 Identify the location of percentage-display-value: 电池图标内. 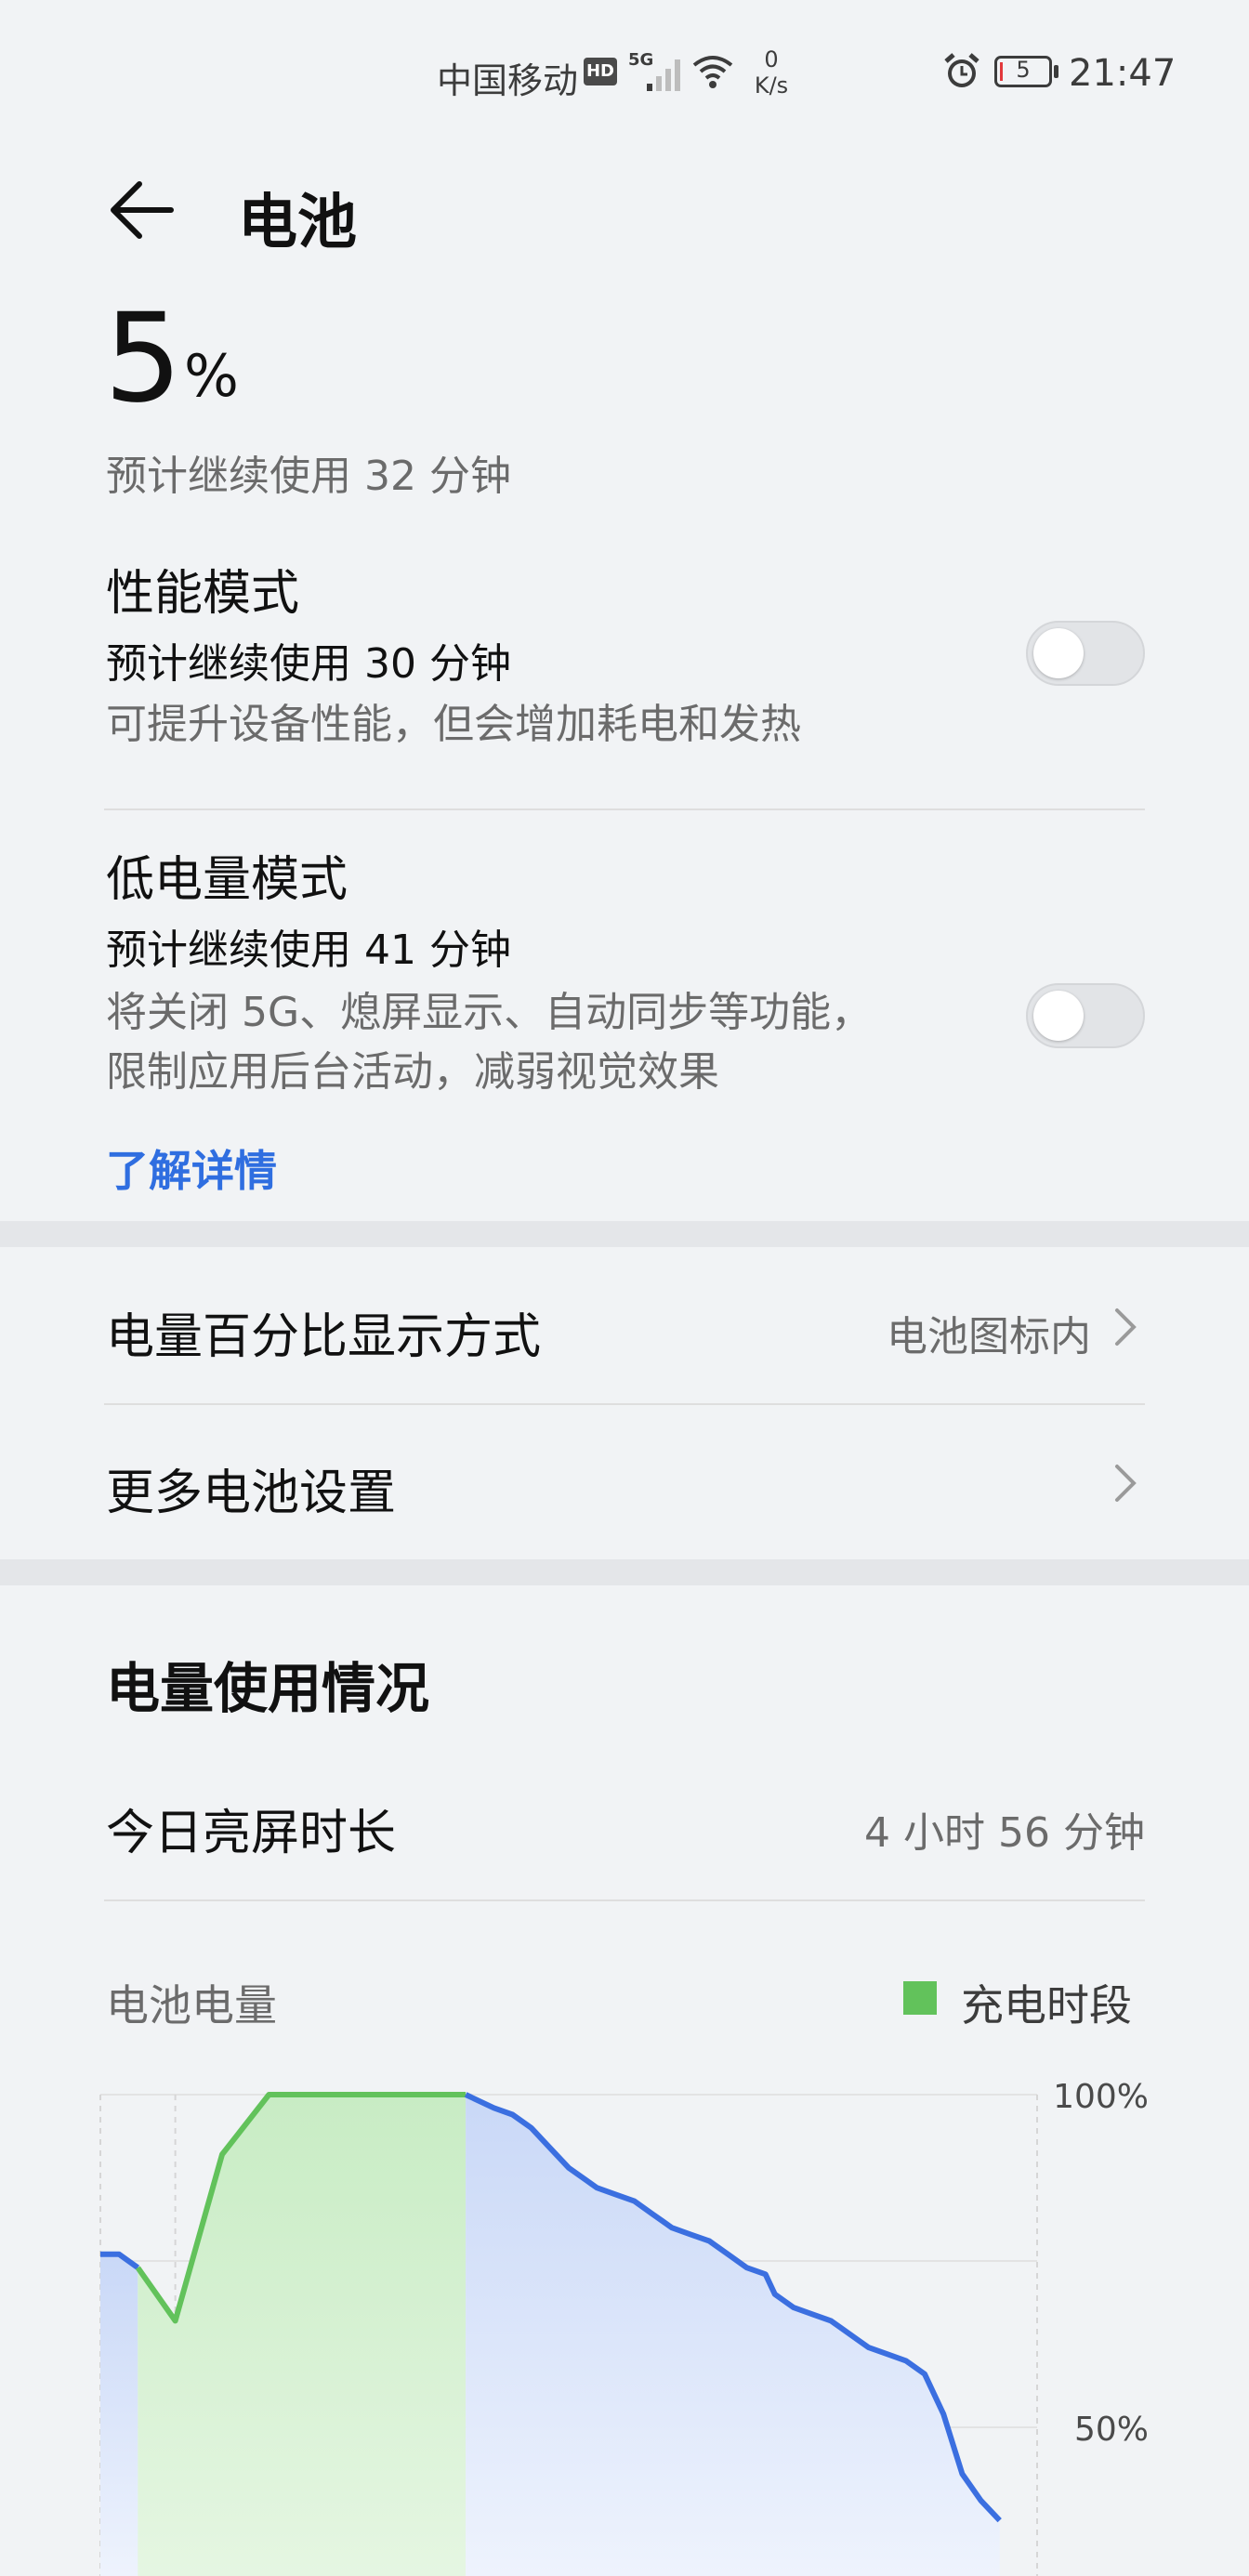
(989, 1336).